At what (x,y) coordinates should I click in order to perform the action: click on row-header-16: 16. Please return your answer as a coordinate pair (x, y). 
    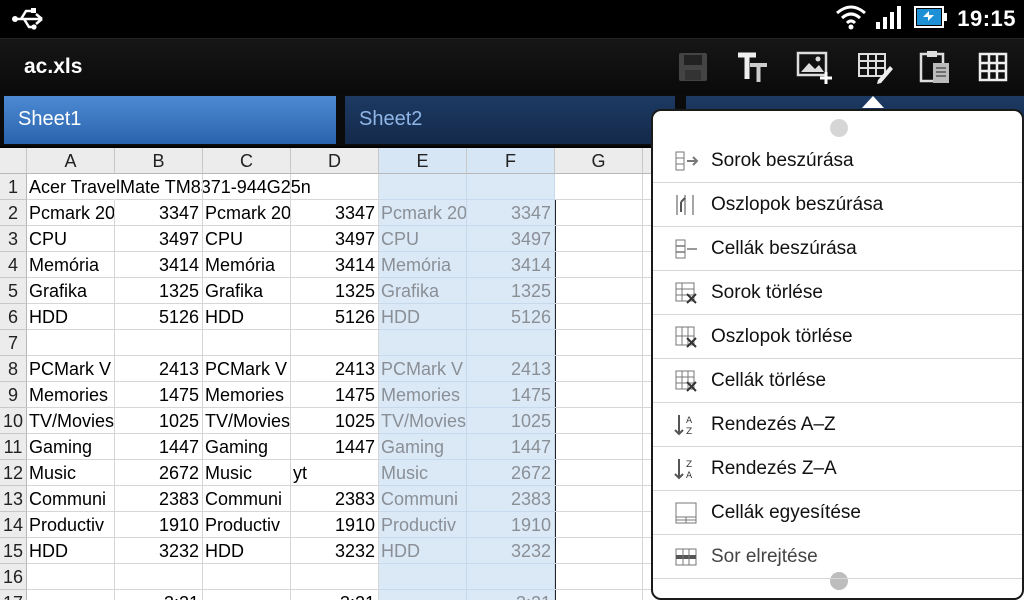
    Looking at the image, I should click on (13, 577).